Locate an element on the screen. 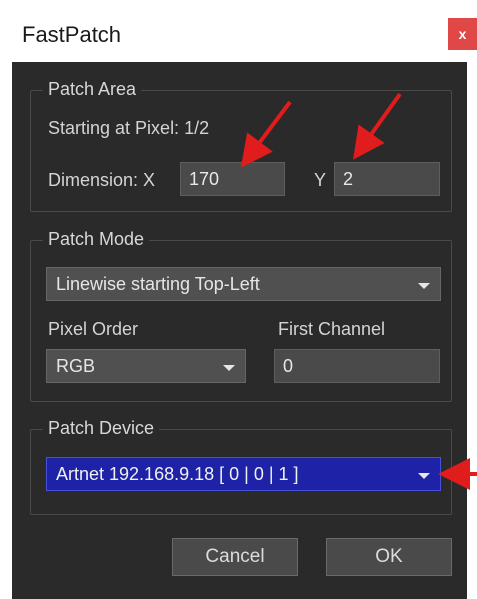  red-arrow-x-icon is located at coordinates (266, 134).